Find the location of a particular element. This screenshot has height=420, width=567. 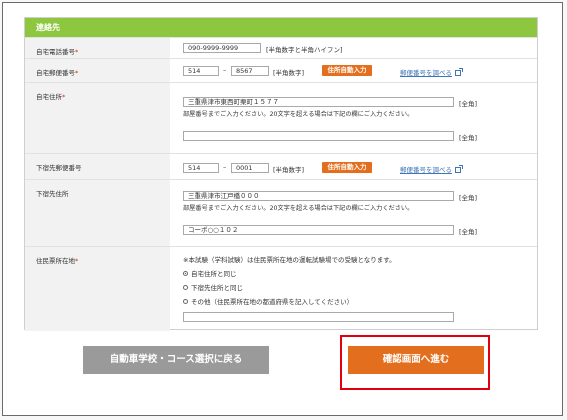

lodging-postal-label-text: 下宿先郵便番号 is located at coordinates (59, 168).